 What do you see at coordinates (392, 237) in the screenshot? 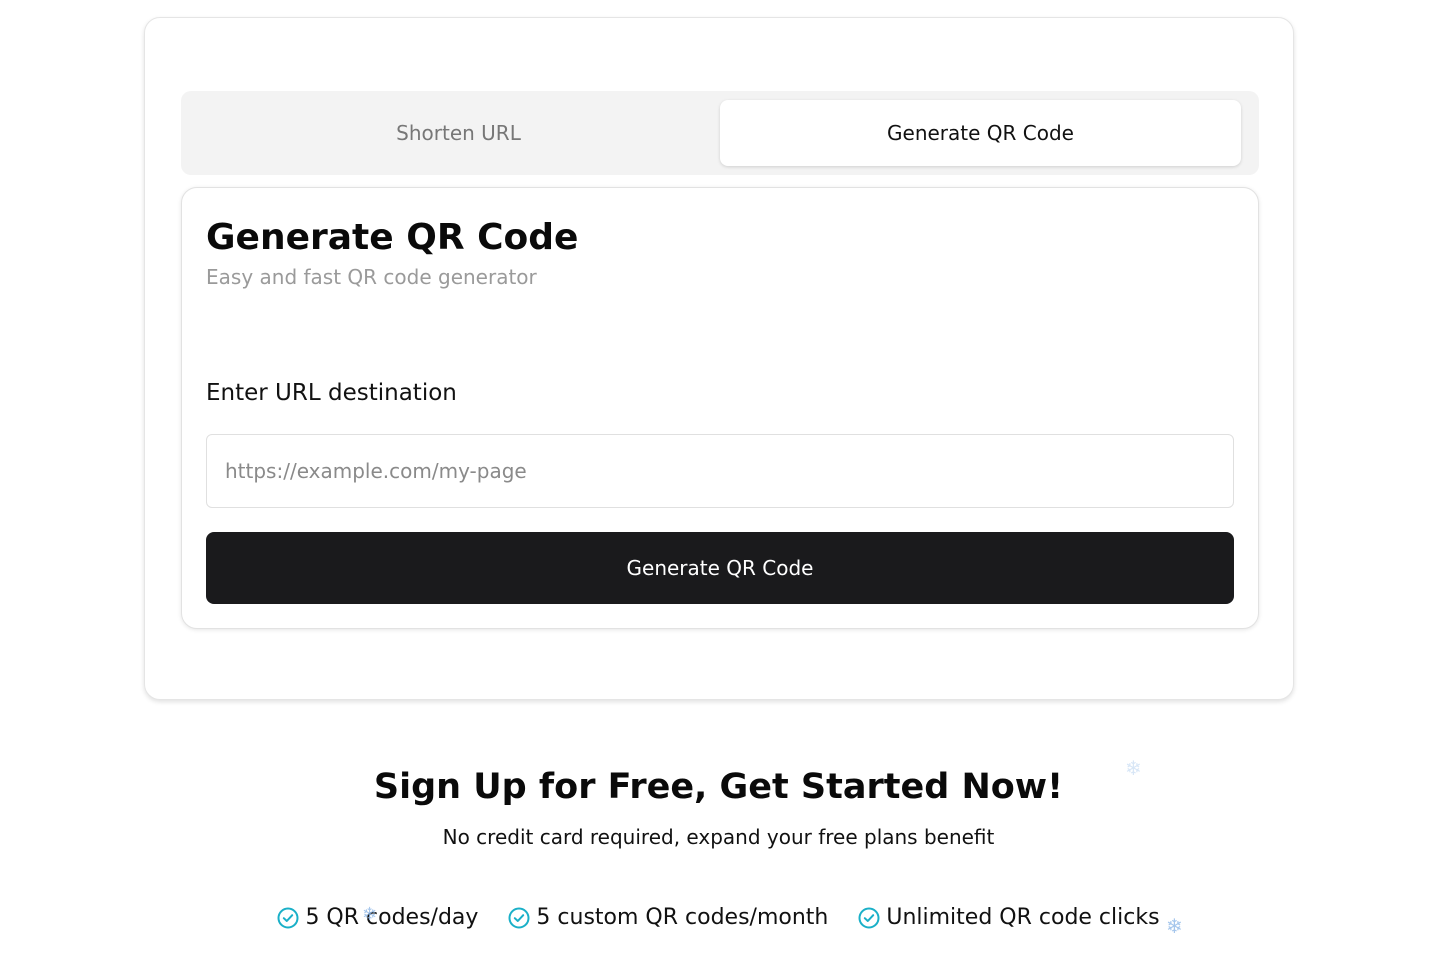
I see `form-title: Generate QR Code` at bounding box center [392, 237].